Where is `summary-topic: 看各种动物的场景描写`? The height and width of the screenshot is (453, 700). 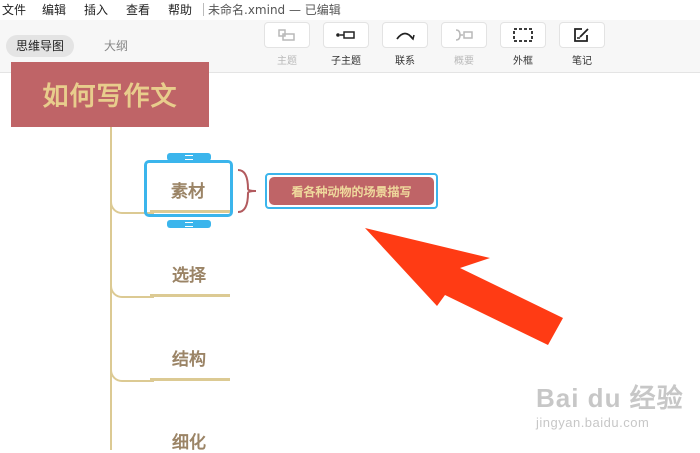
summary-topic: 看各种动物的场景描写 is located at coordinates (351, 191).